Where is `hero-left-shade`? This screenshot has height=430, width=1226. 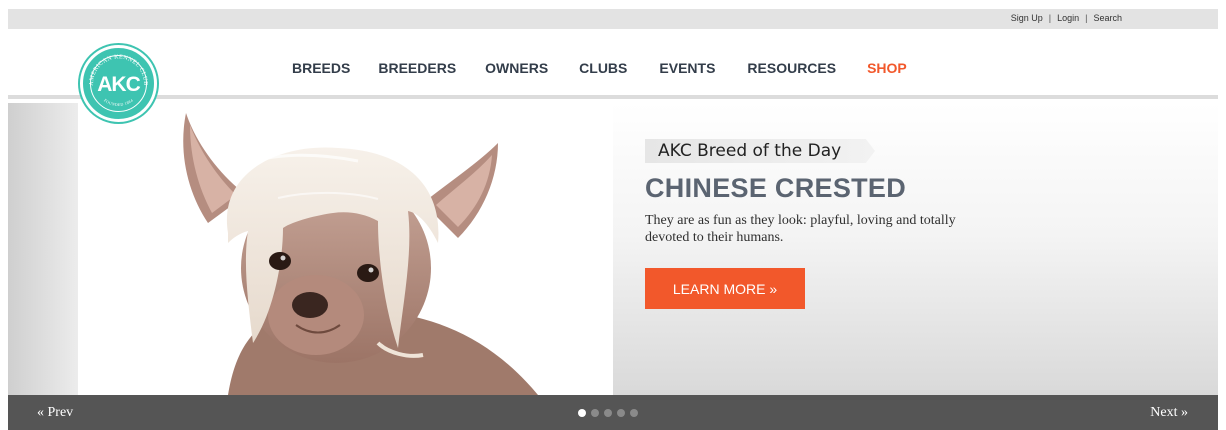 hero-left-shade is located at coordinates (43, 249).